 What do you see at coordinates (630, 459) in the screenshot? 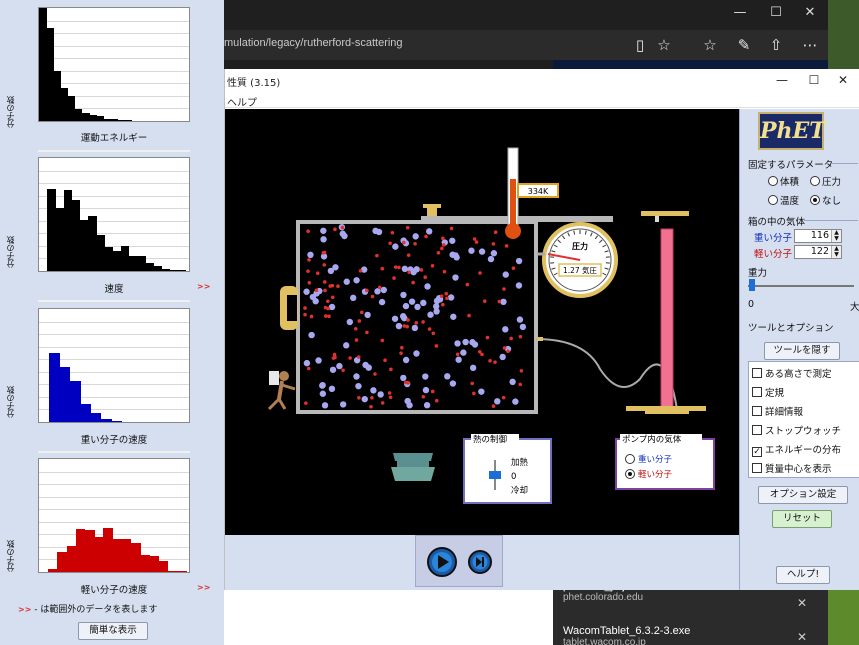
I see `heavy-radio` at bounding box center [630, 459].